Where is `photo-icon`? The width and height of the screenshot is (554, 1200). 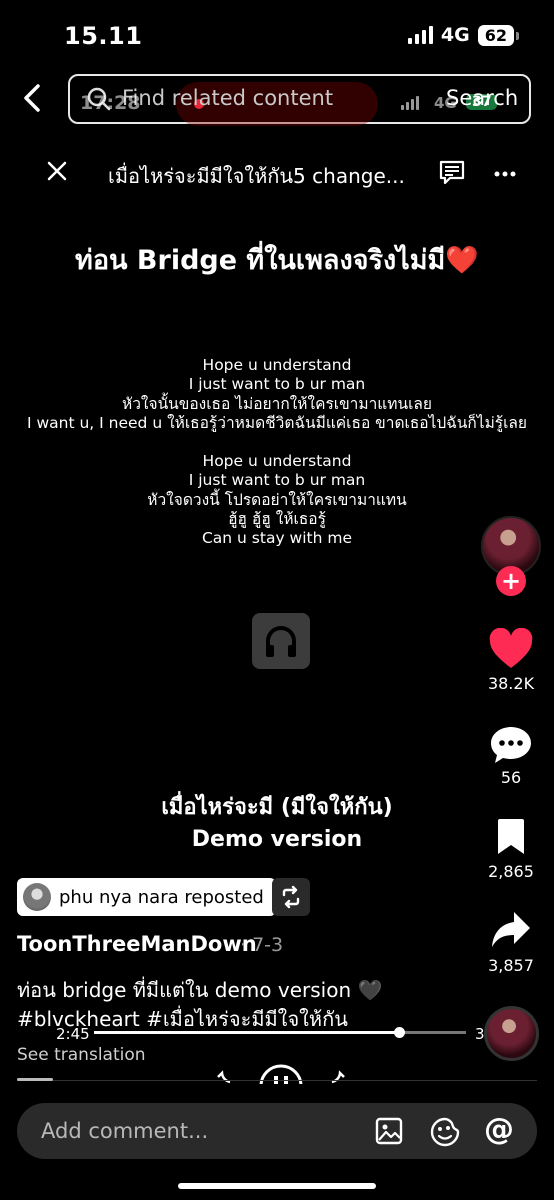
photo-icon is located at coordinates (389, 1133).